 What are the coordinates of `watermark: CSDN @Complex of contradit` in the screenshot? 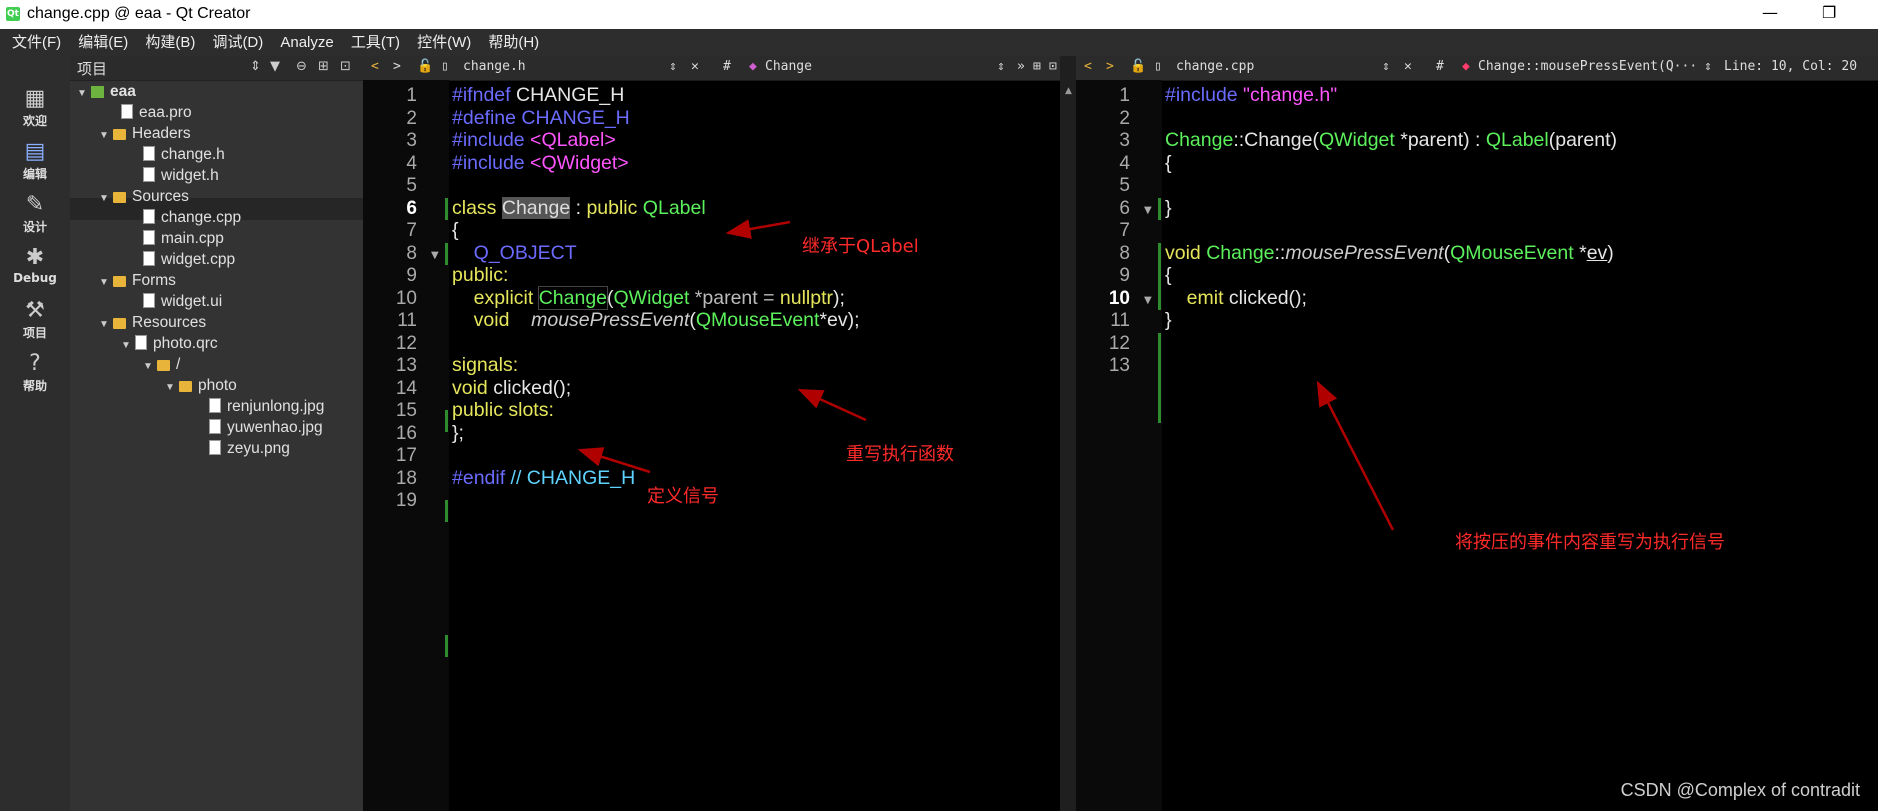 It's located at (1740, 790).